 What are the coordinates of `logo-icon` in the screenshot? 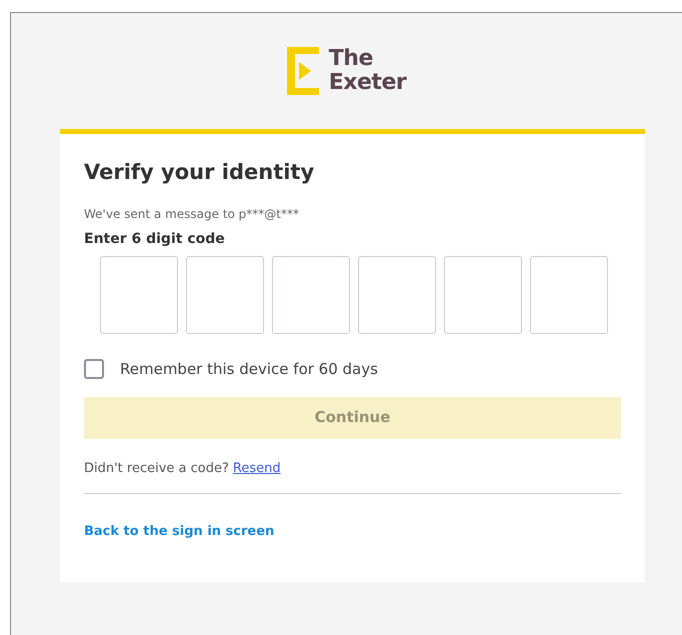 It's located at (303, 71).